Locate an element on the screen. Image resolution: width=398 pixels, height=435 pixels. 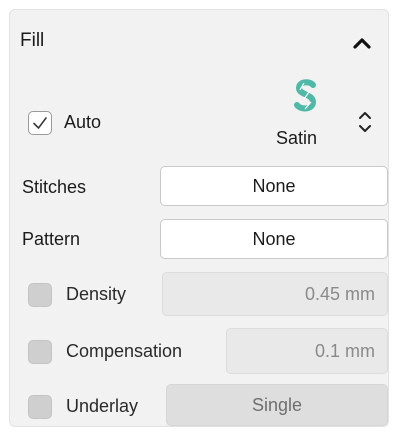
stitches-select: None is located at coordinates (274, 186).